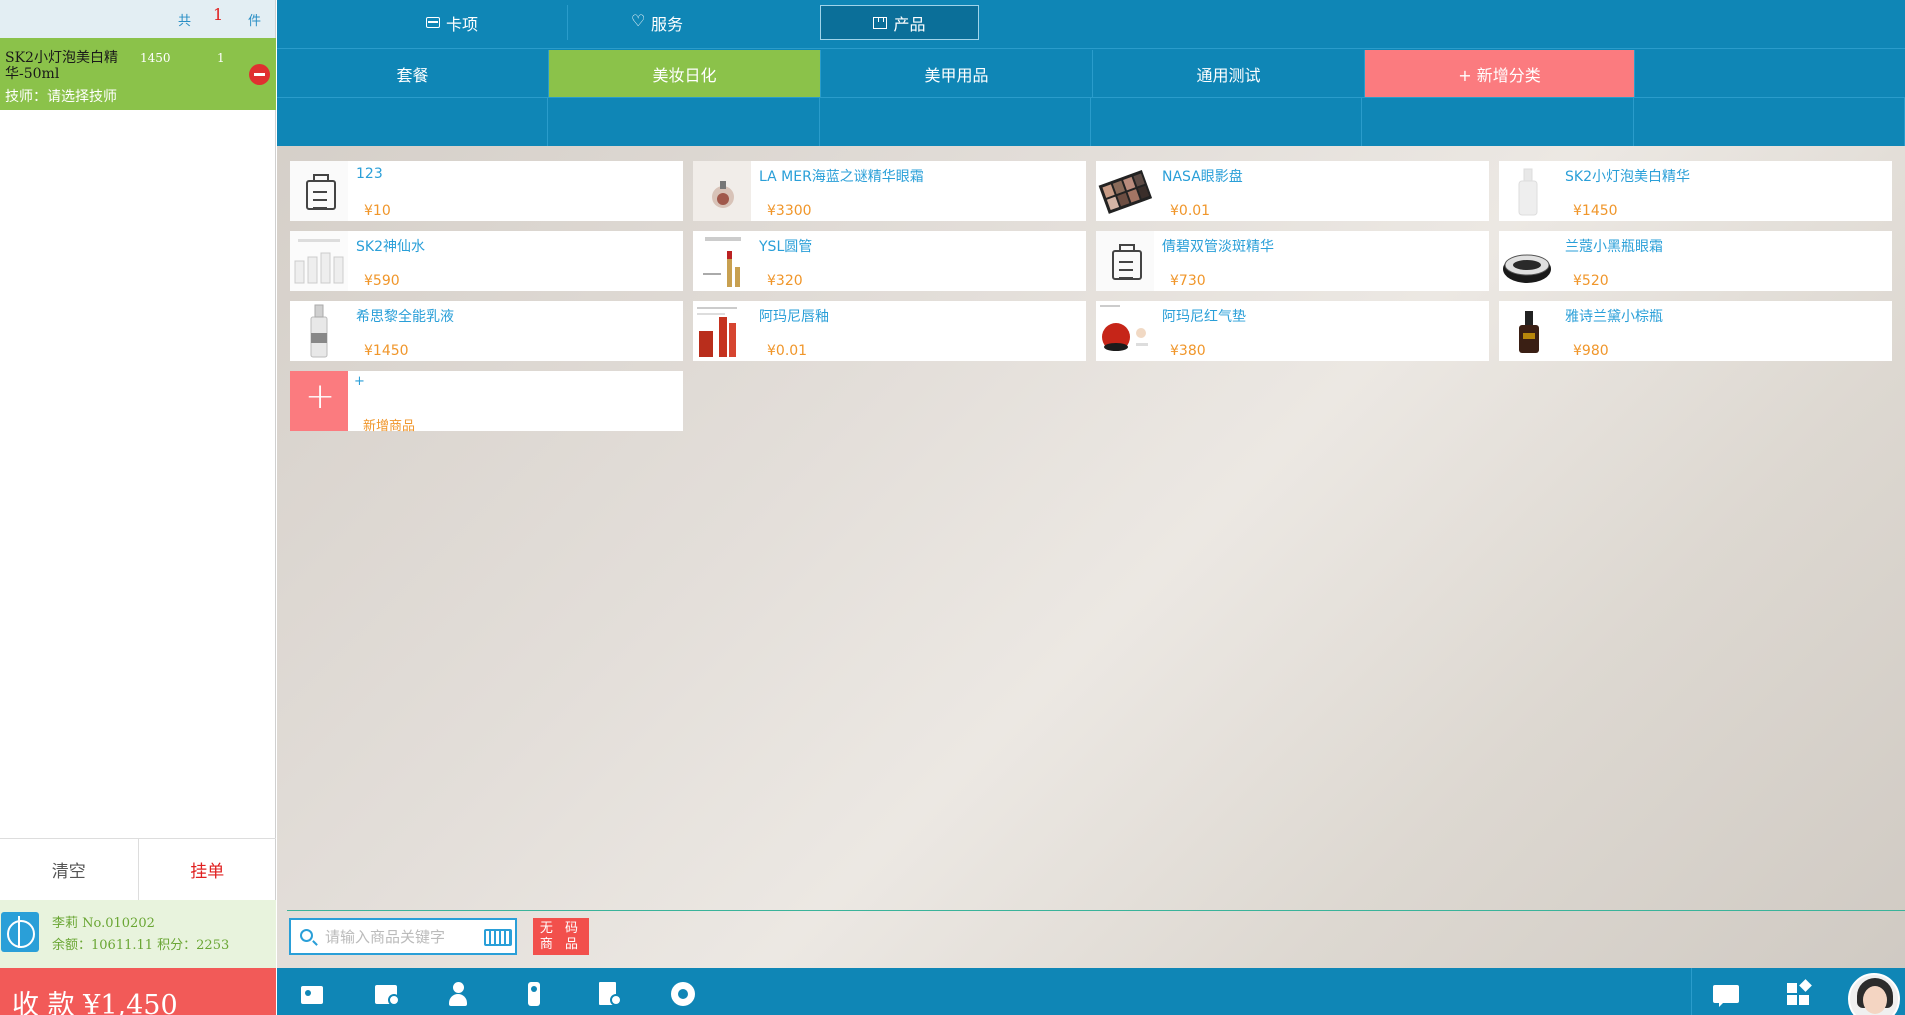  Describe the element at coordinates (889, 261) in the screenshot. I see `product-card: YSL圆管 ¥320` at that location.